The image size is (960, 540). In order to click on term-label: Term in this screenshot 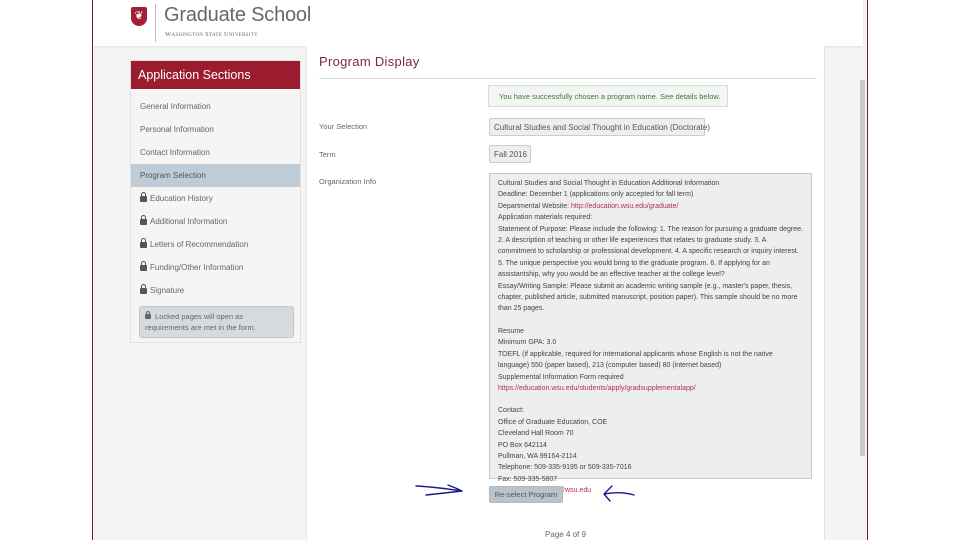, I will do `click(327, 154)`.